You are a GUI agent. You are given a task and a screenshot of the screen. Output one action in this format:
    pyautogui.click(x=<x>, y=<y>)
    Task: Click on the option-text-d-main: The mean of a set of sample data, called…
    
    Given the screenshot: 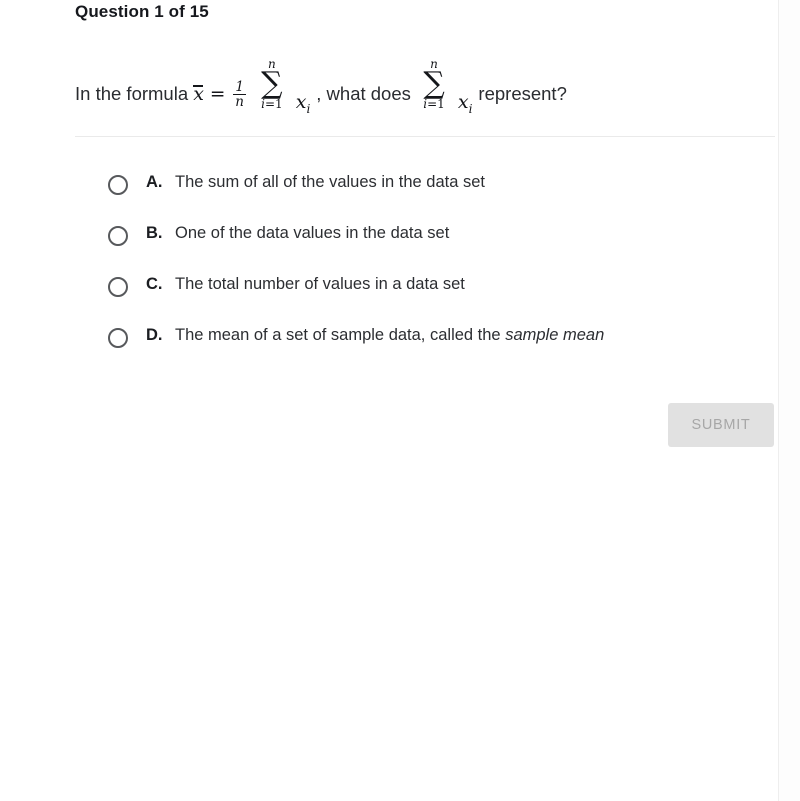 What is the action you would take?
    pyautogui.click(x=340, y=335)
    